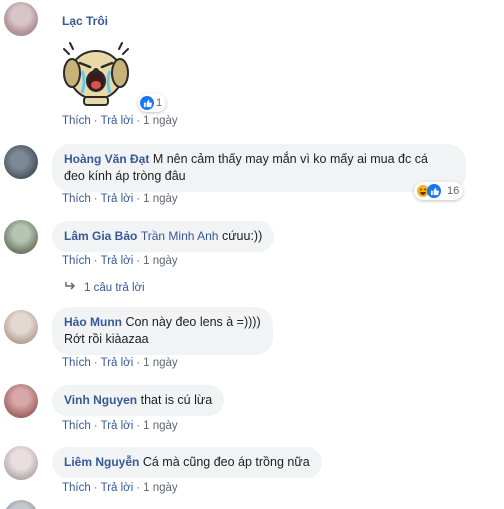 This screenshot has height=509, width=504. I want to click on view-replies-link: 1 câu trả lời, so click(104, 287).